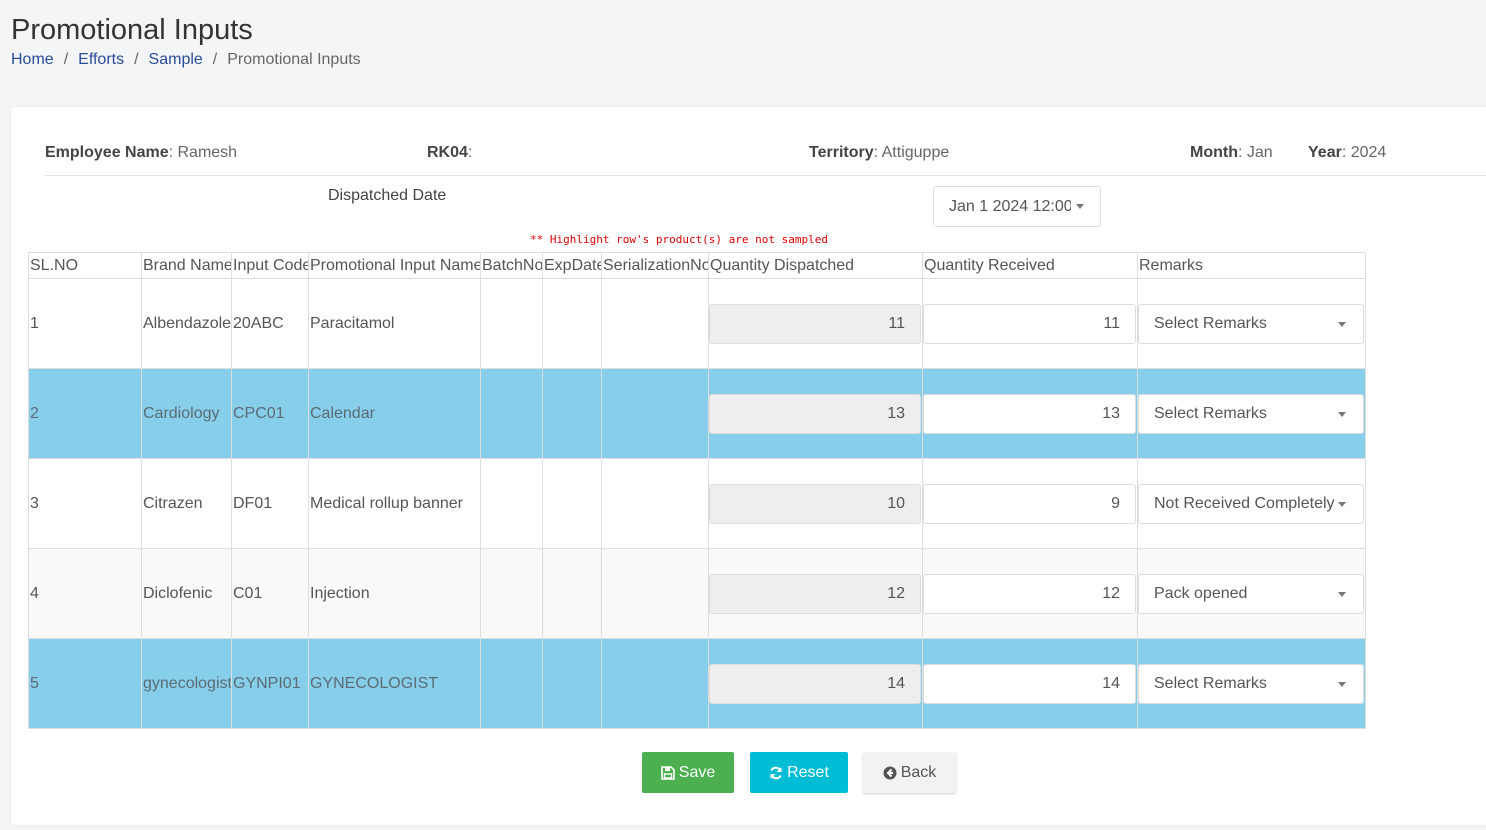  What do you see at coordinates (1368, 152) in the screenshot?
I see `year-value: 2024` at bounding box center [1368, 152].